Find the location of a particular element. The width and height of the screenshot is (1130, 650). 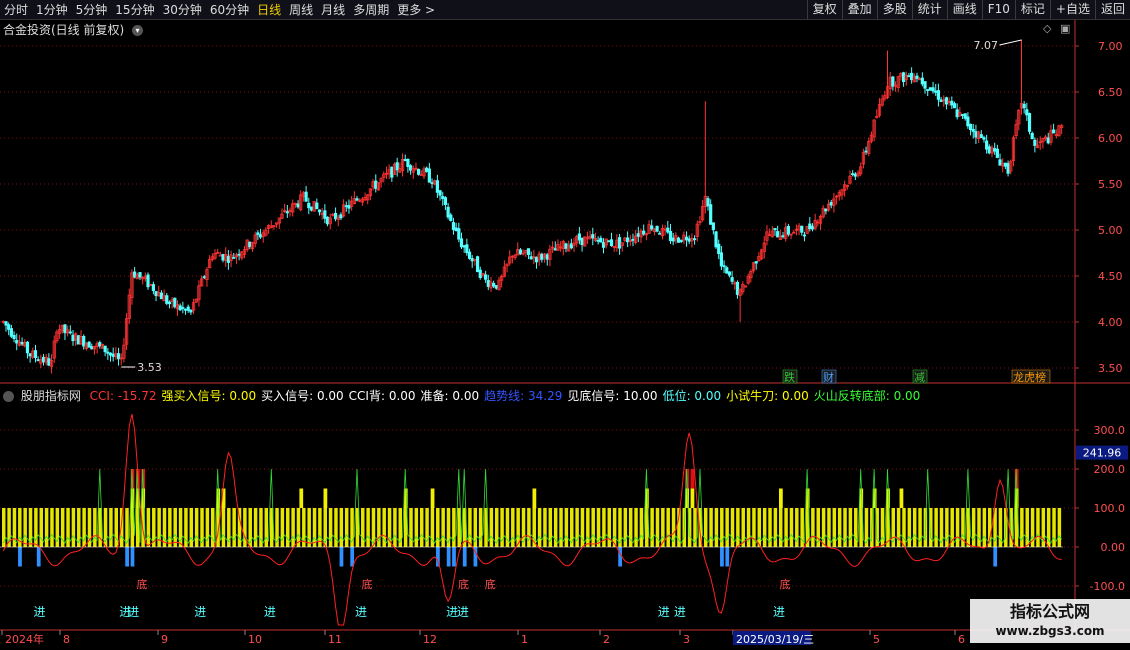

window-icon: ▣ is located at coordinates (1065, 28).